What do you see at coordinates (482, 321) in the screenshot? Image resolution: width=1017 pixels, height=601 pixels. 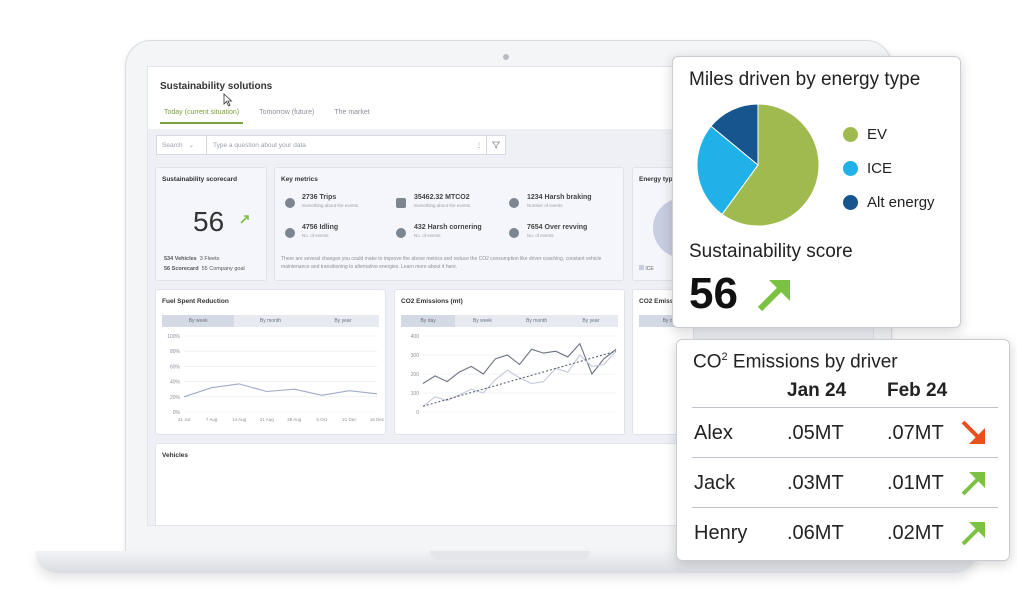 I see `co2-seg-week: By week` at bounding box center [482, 321].